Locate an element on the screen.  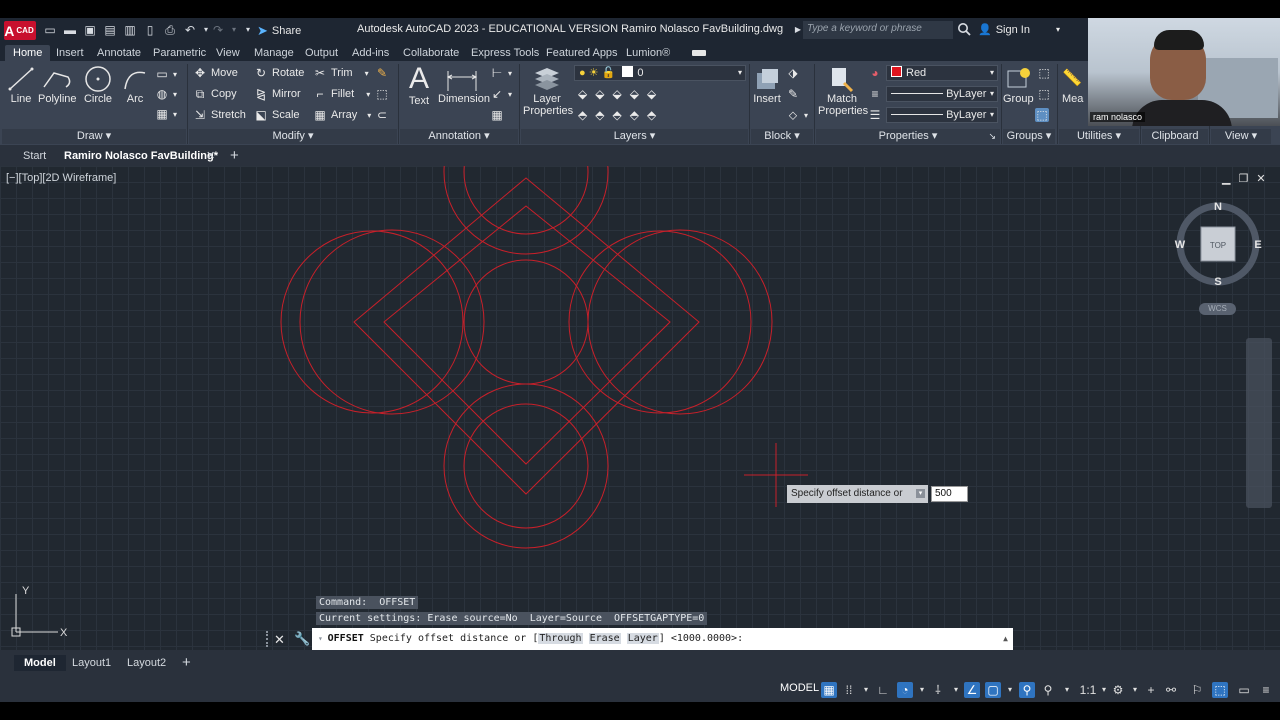
stretch-button: ⇲ Stretch is located at coordinates (219, 115).